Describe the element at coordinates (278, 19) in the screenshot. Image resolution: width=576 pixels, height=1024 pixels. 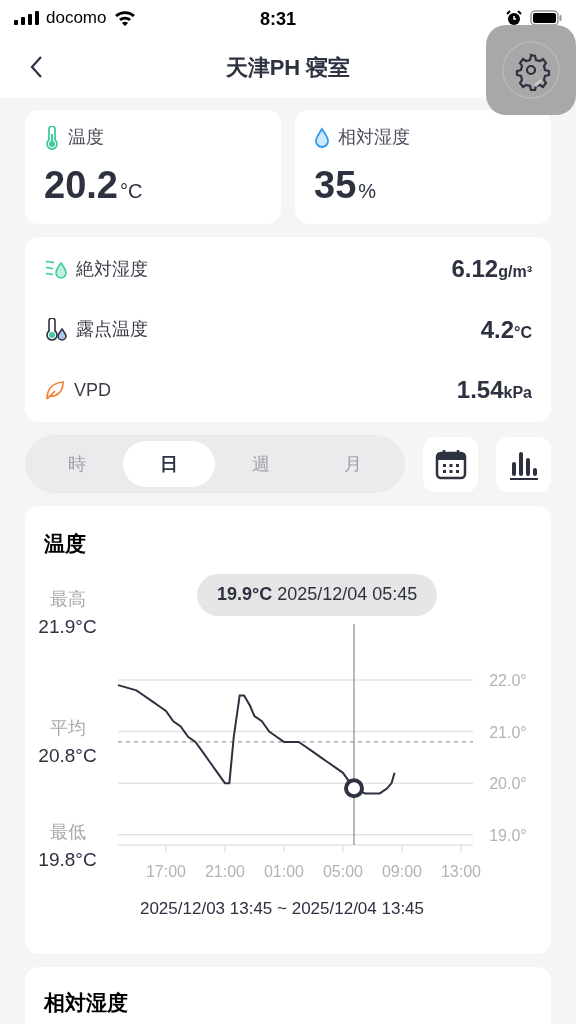
I see `status-time: 8:31` at that location.